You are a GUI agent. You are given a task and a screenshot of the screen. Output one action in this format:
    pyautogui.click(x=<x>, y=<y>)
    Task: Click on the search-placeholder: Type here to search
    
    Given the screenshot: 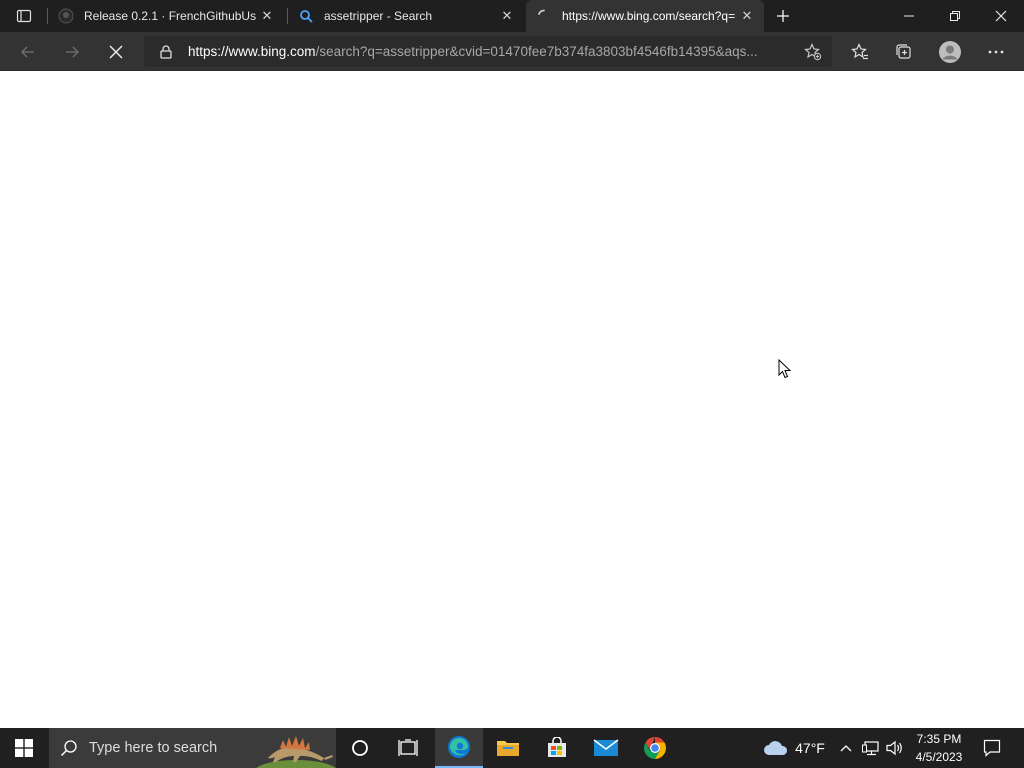 What is the action you would take?
    pyautogui.click(x=153, y=748)
    